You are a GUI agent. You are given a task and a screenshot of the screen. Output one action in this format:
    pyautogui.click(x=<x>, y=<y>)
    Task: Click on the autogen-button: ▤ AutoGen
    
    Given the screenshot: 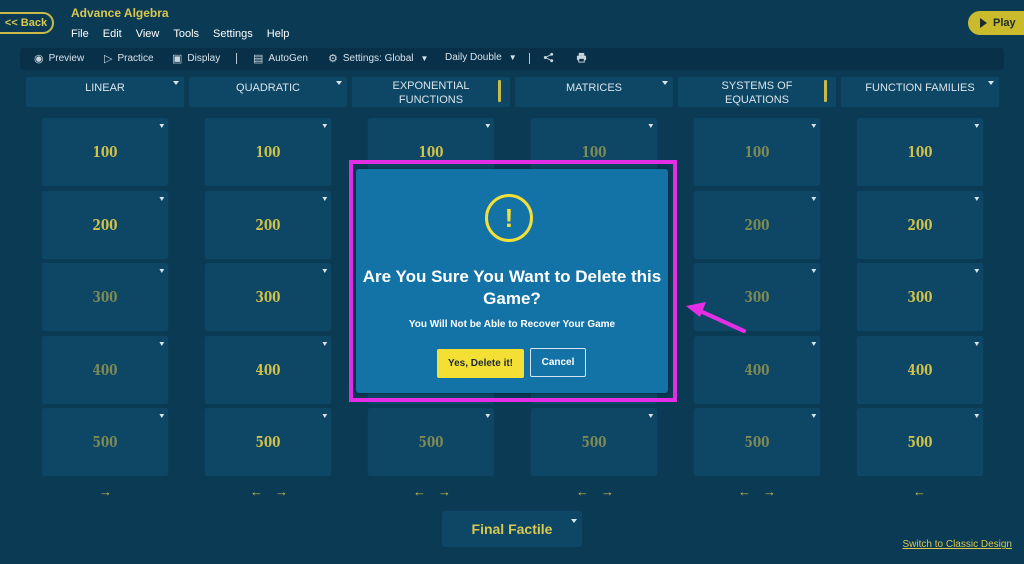 What is the action you would take?
    pyautogui.click(x=280, y=58)
    